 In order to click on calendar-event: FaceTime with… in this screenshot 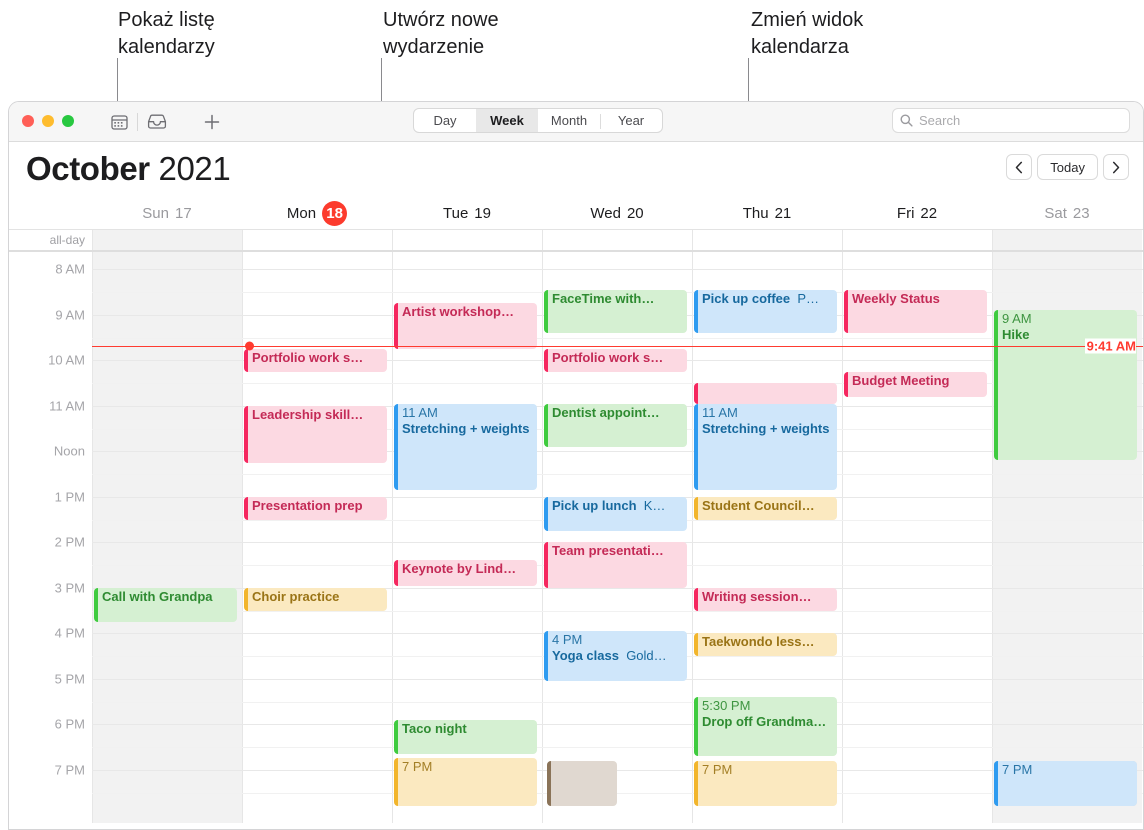, I will do `click(615, 311)`.